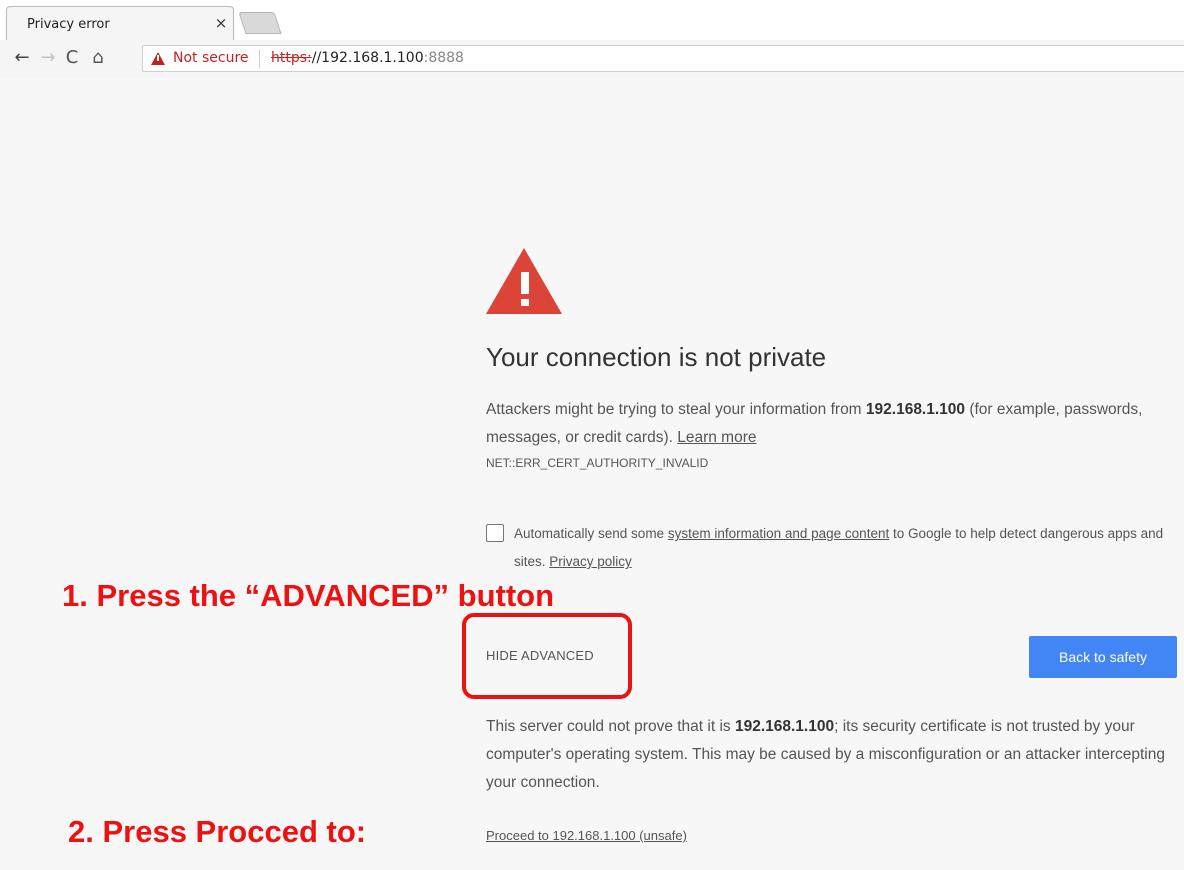 The width and height of the screenshot is (1184, 870). I want to click on tab-strip: Privacy error ×, so click(592, 20).